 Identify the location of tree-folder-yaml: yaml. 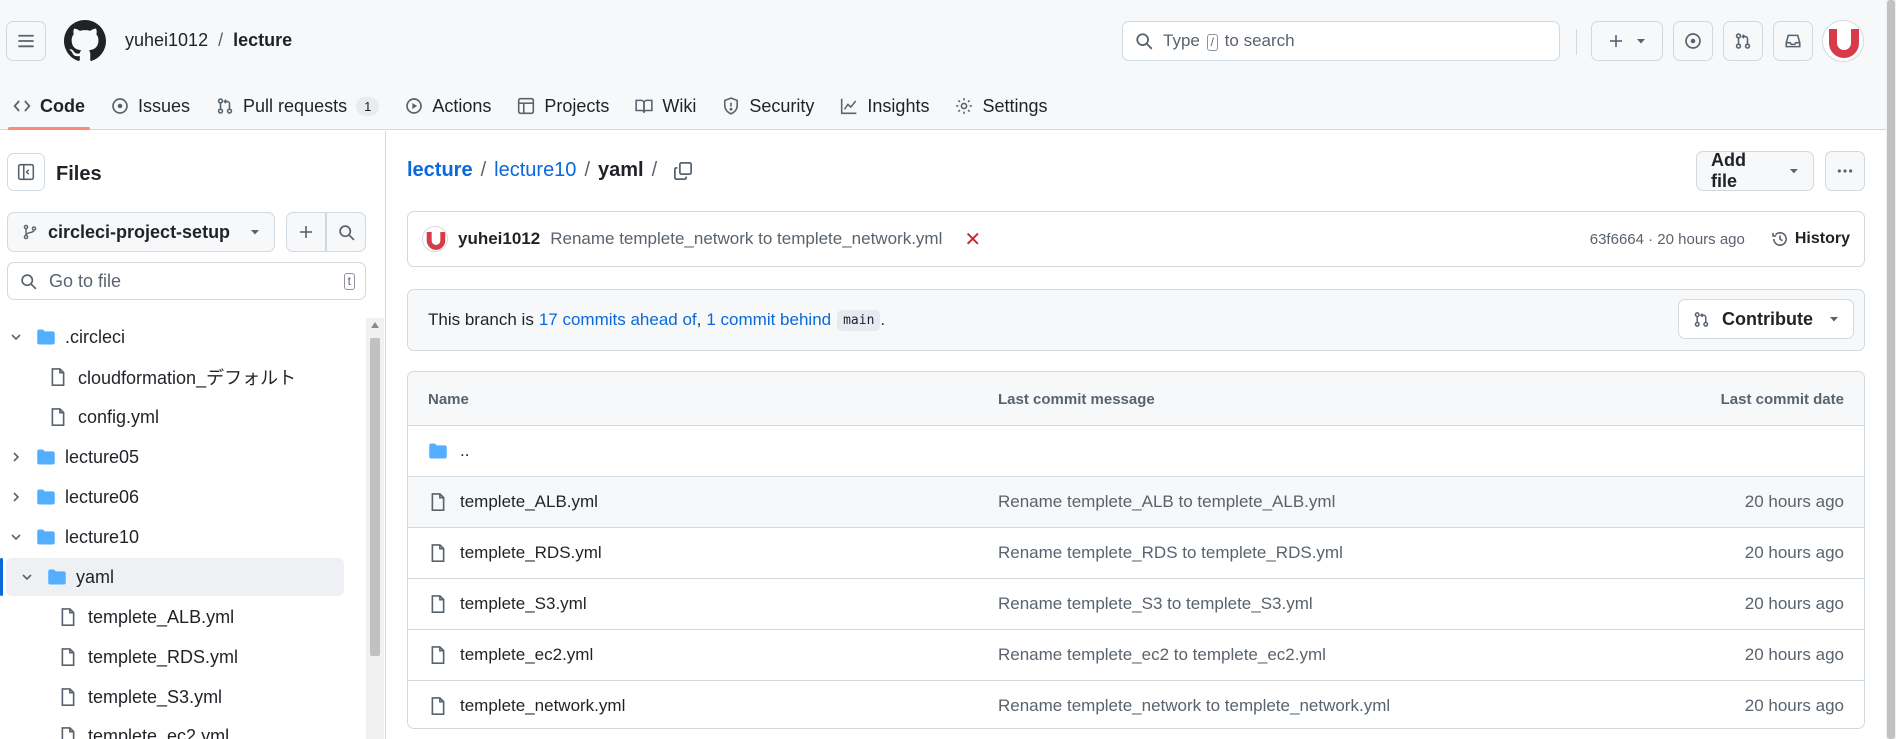
(172, 577).